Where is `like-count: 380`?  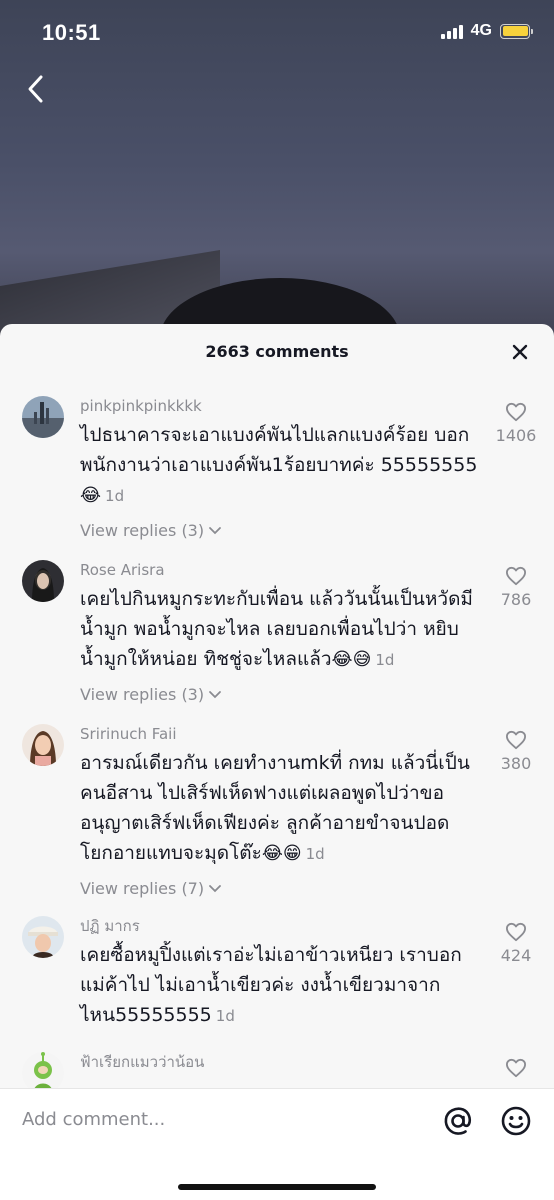
like-count: 380 is located at coordinates (516, 763).